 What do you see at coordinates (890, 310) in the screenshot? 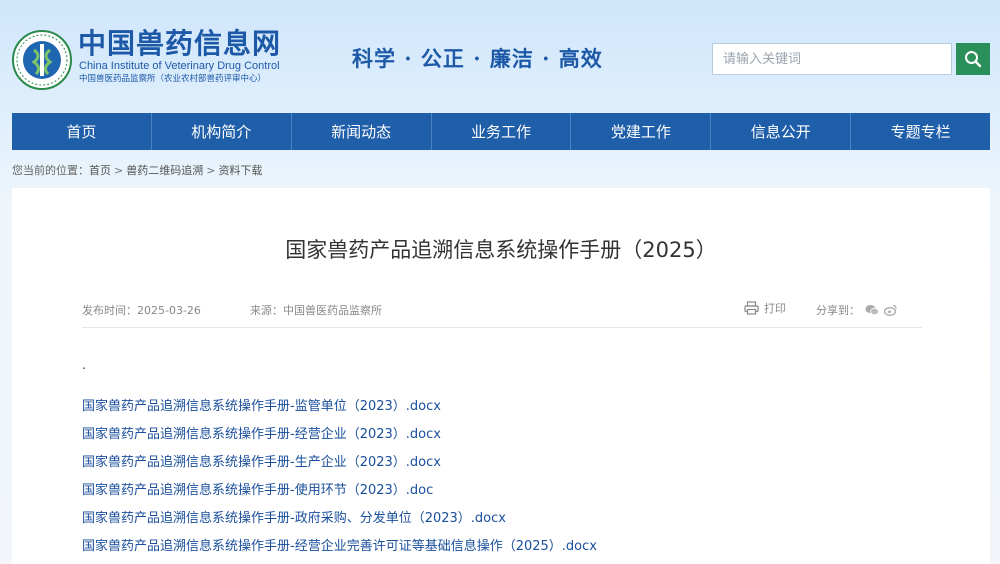
I see `weibo-icon` at bounding box center [890, 310].